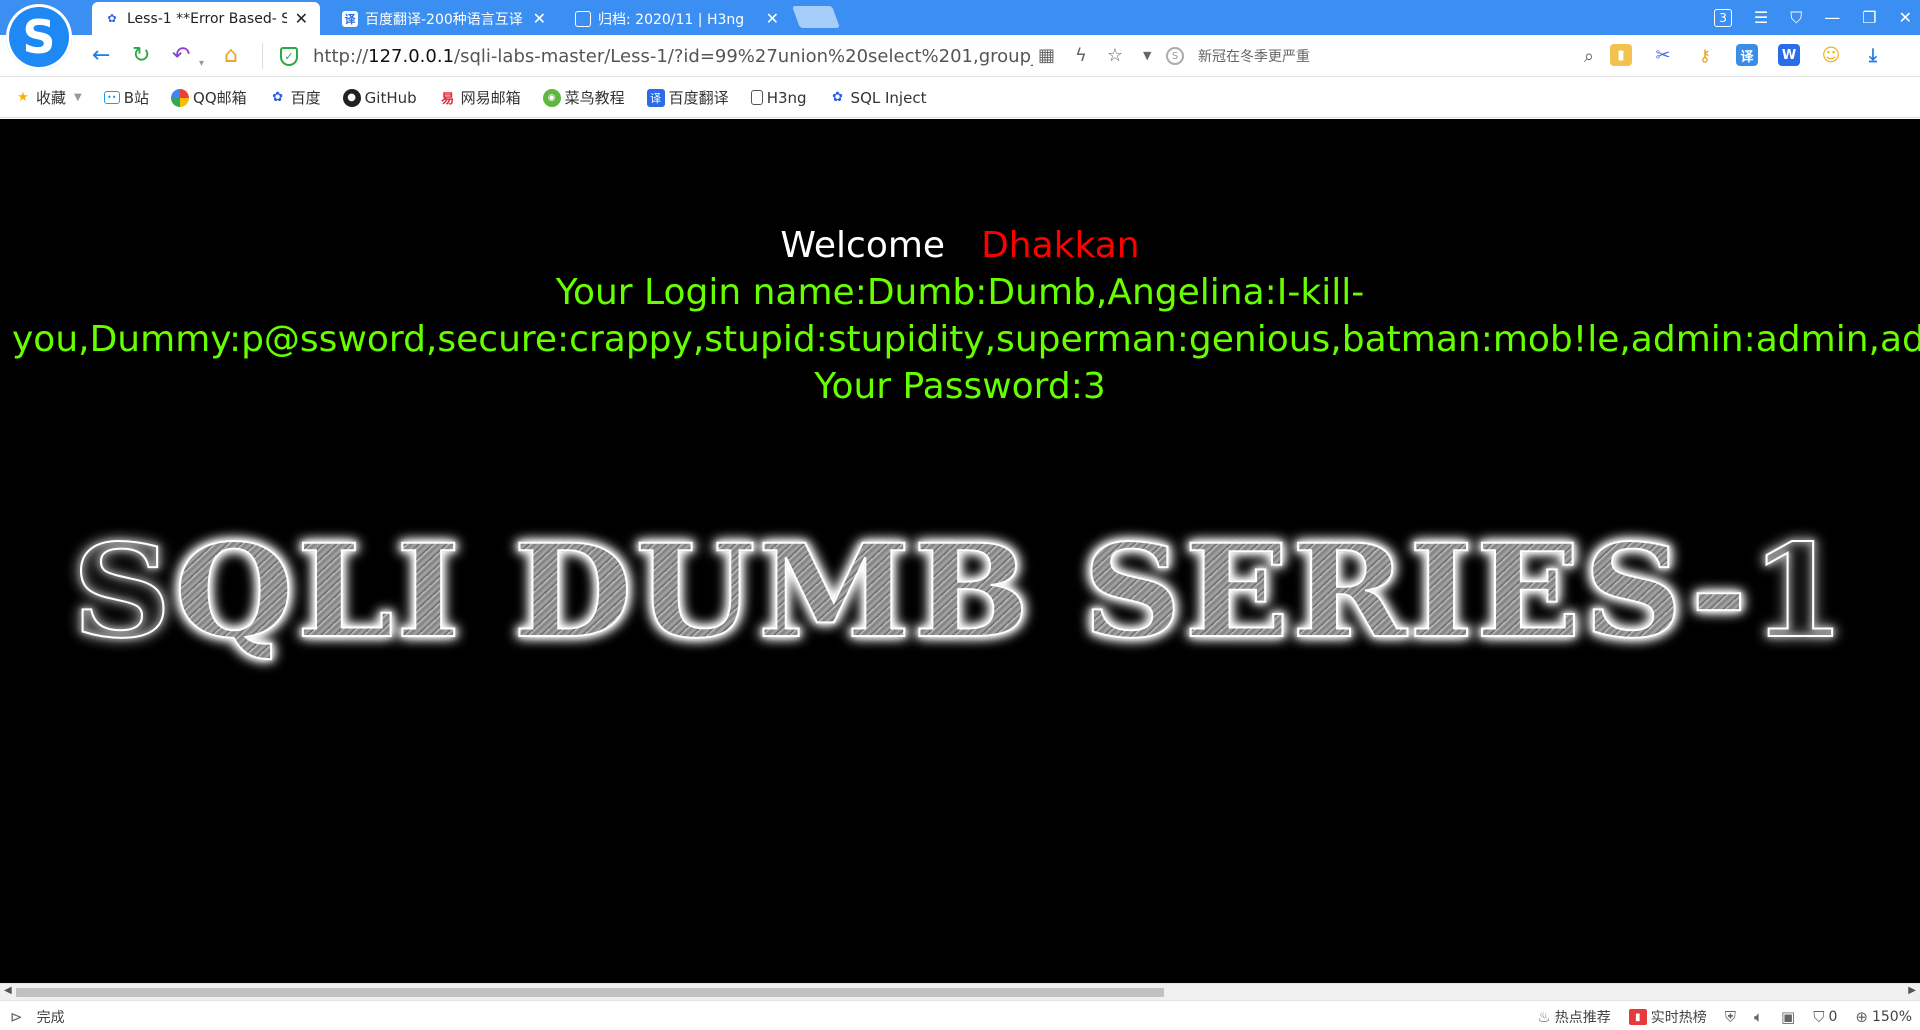 This screenshot has height=1030, width=1920. I want to click on horizontal-scrollbar: ◀ ▶, so click(960, 991).